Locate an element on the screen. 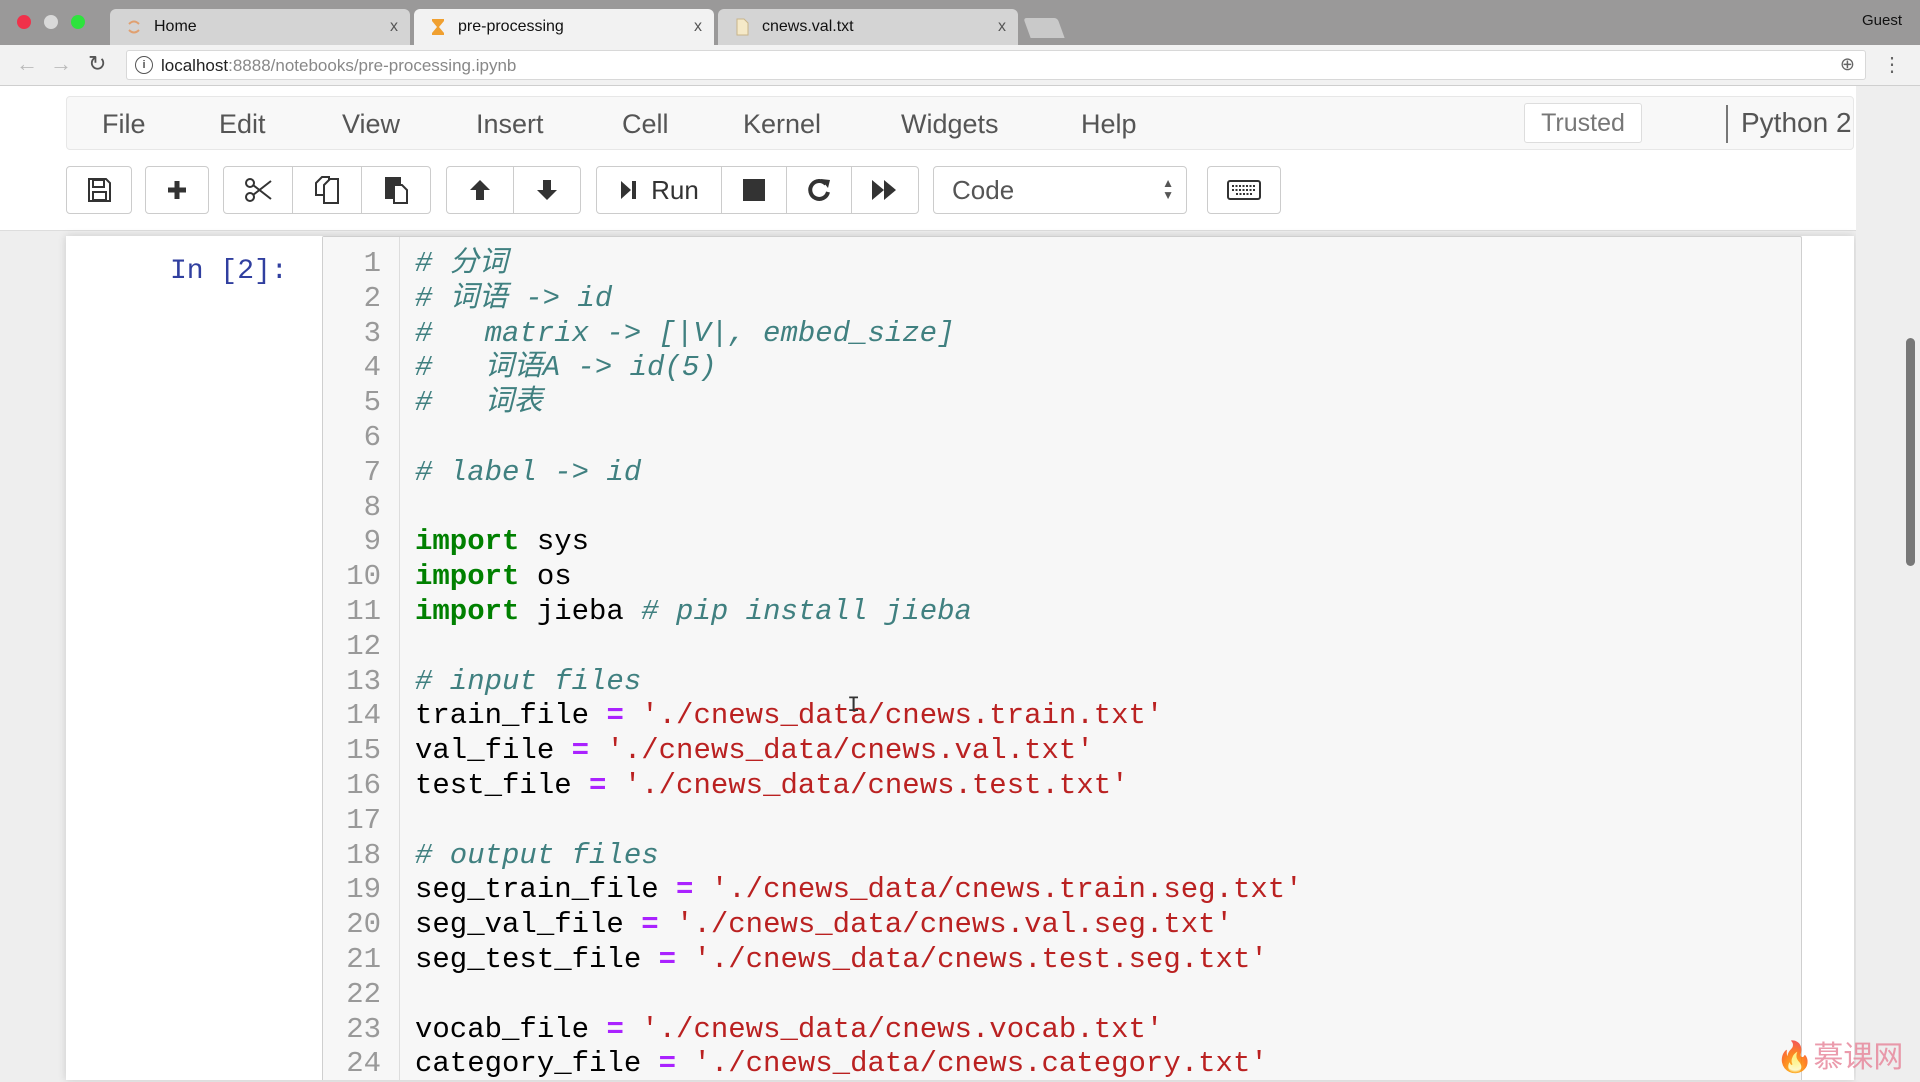 The height and width of the screenshot is (1082, 1920). copy-icon is located at coordinates (327, 190).